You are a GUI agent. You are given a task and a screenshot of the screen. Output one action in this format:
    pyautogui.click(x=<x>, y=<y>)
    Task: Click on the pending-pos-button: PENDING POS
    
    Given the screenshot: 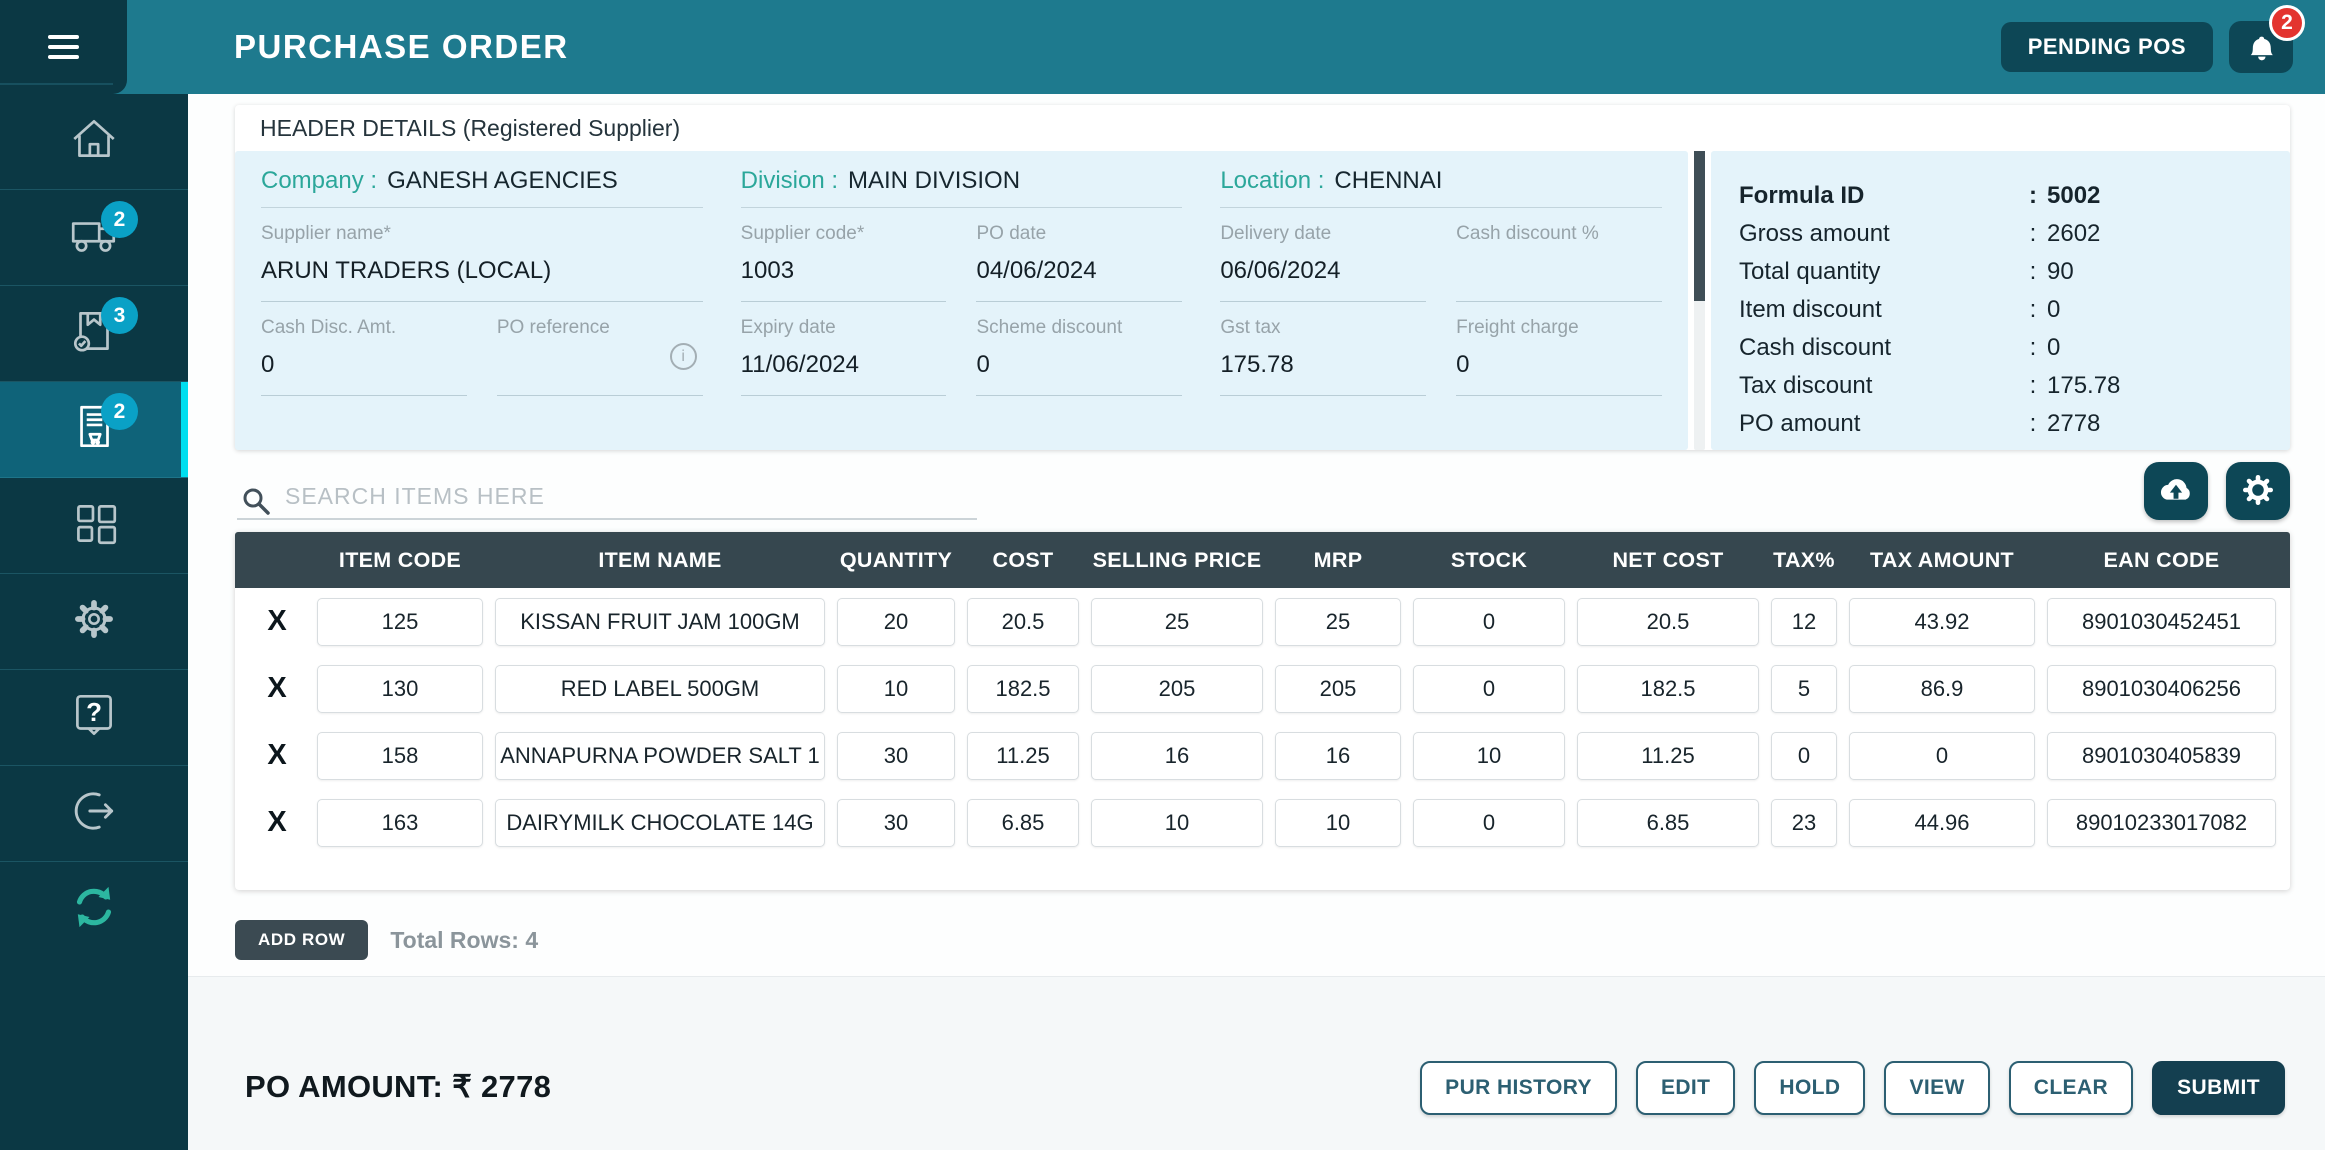 What is the action you would take?
    pyautogui.click(x=2106, y=47)
    